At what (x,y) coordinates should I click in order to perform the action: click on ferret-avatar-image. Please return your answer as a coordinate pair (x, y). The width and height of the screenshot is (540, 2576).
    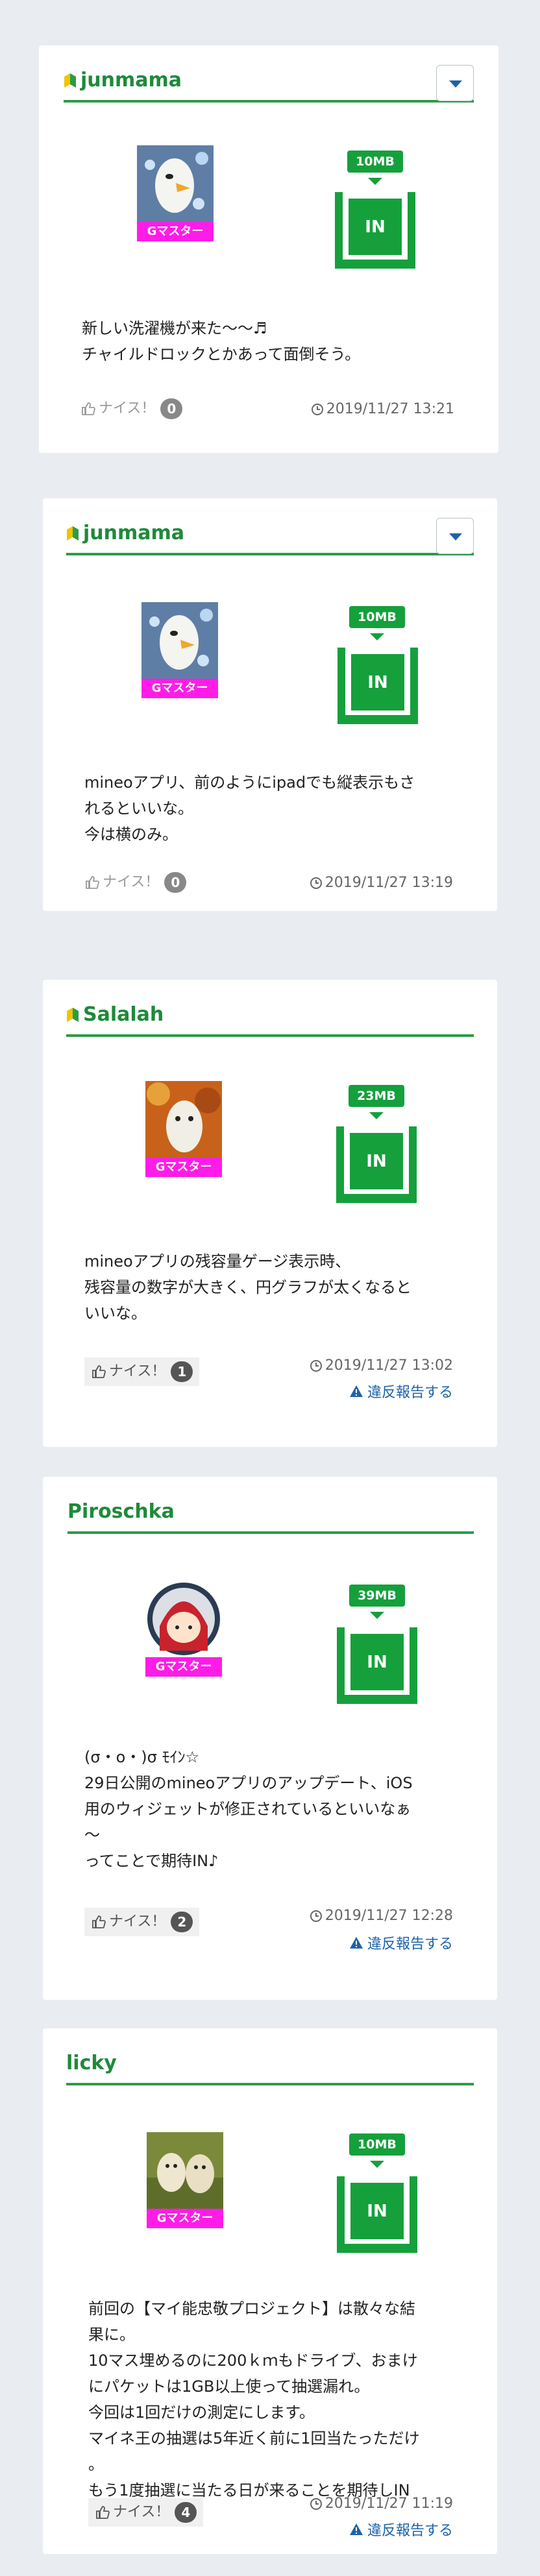
    Looking at the image, I should click on (183, 1119).